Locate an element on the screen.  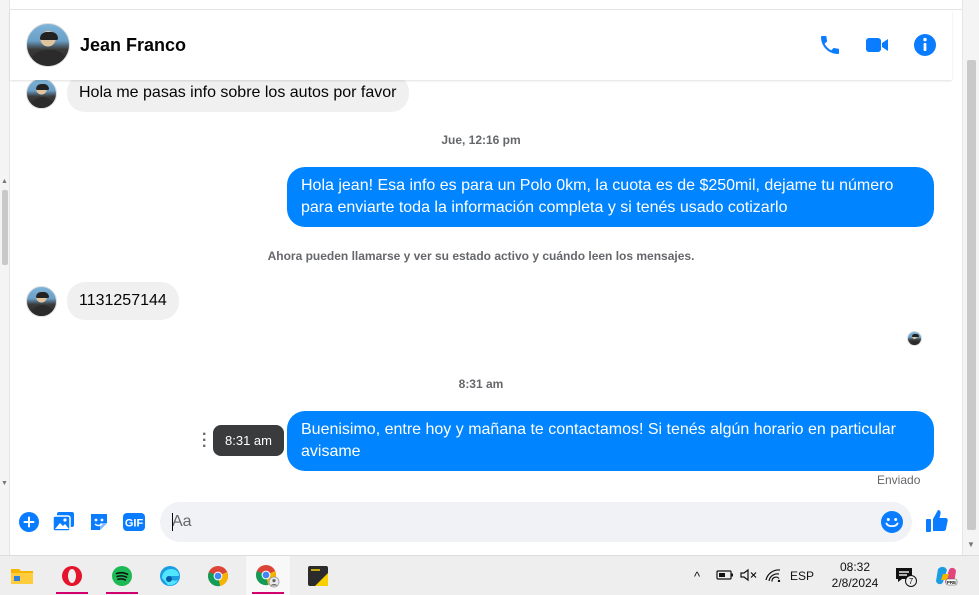
clock-date: 2/8/2024 is located at coordinates (855, 583).